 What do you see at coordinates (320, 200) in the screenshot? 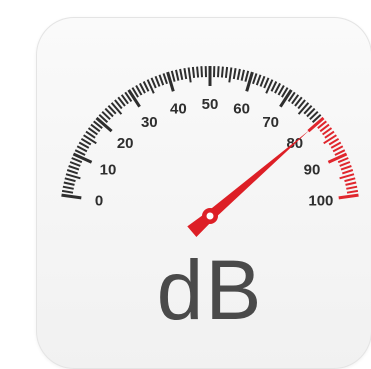
I see `gauge-label-100: 100` at bounding box center [320, 200].